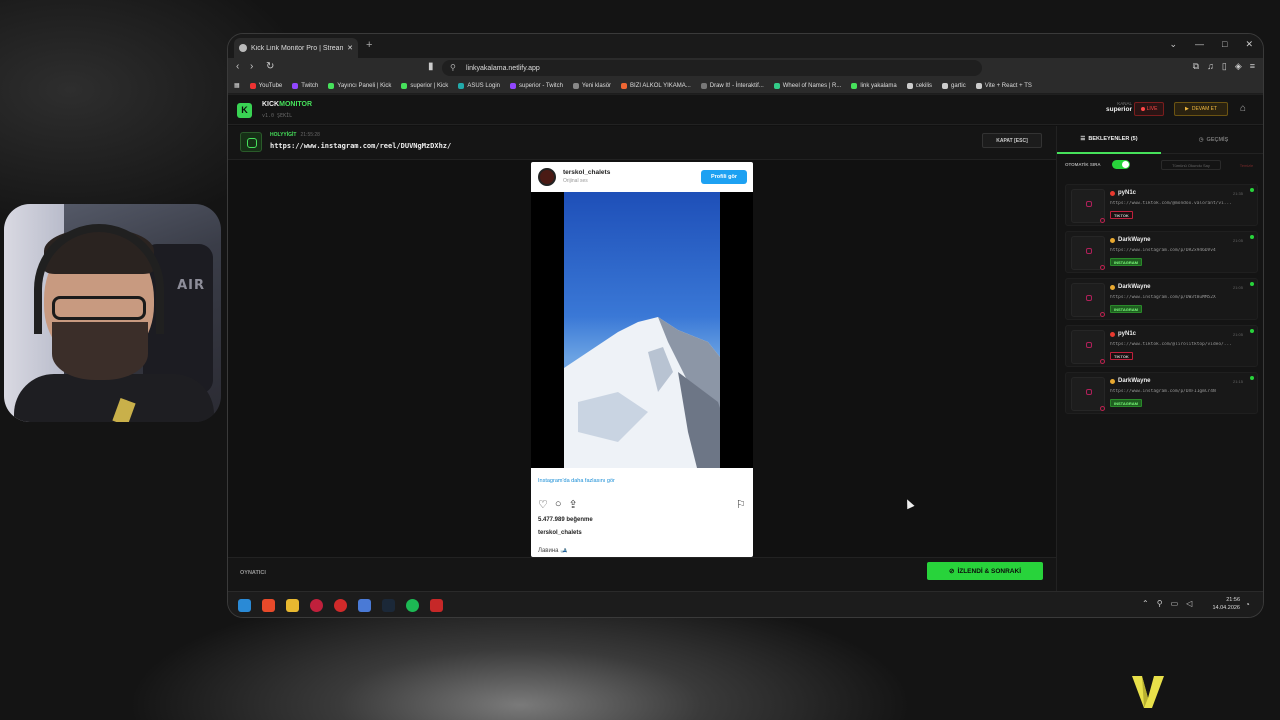  Describe the element at coordinates (575, 181) in the screenshot. I see `embed-audio: Orijinal ses` at that location.